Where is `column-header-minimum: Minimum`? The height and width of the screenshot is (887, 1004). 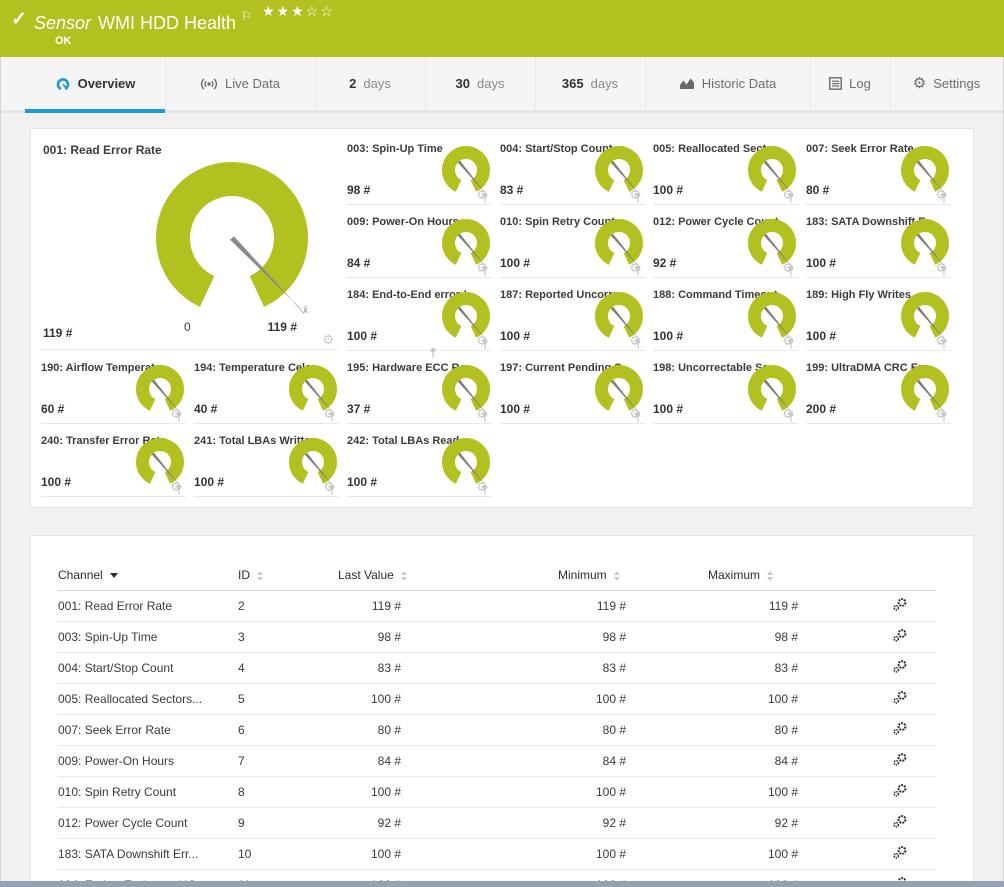 column-header-minimum: Minimum is located at coordinates (633, 575).